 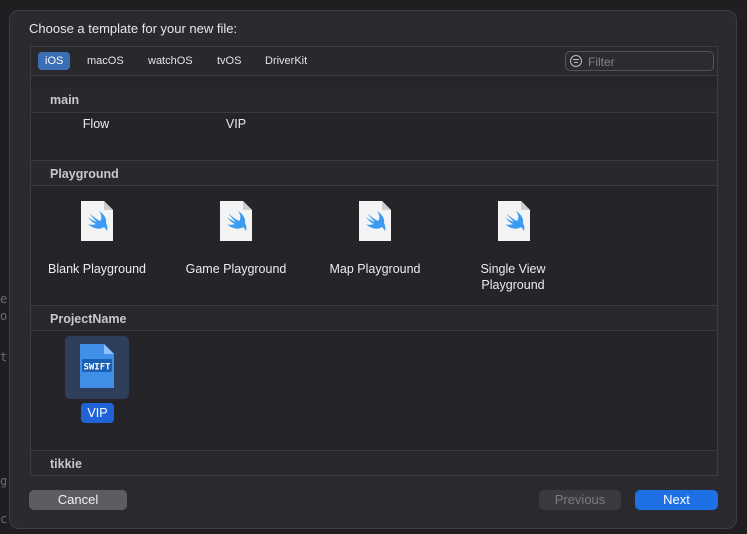 I want to click on section-header-playground: Playground, so click(x=374, y=173).